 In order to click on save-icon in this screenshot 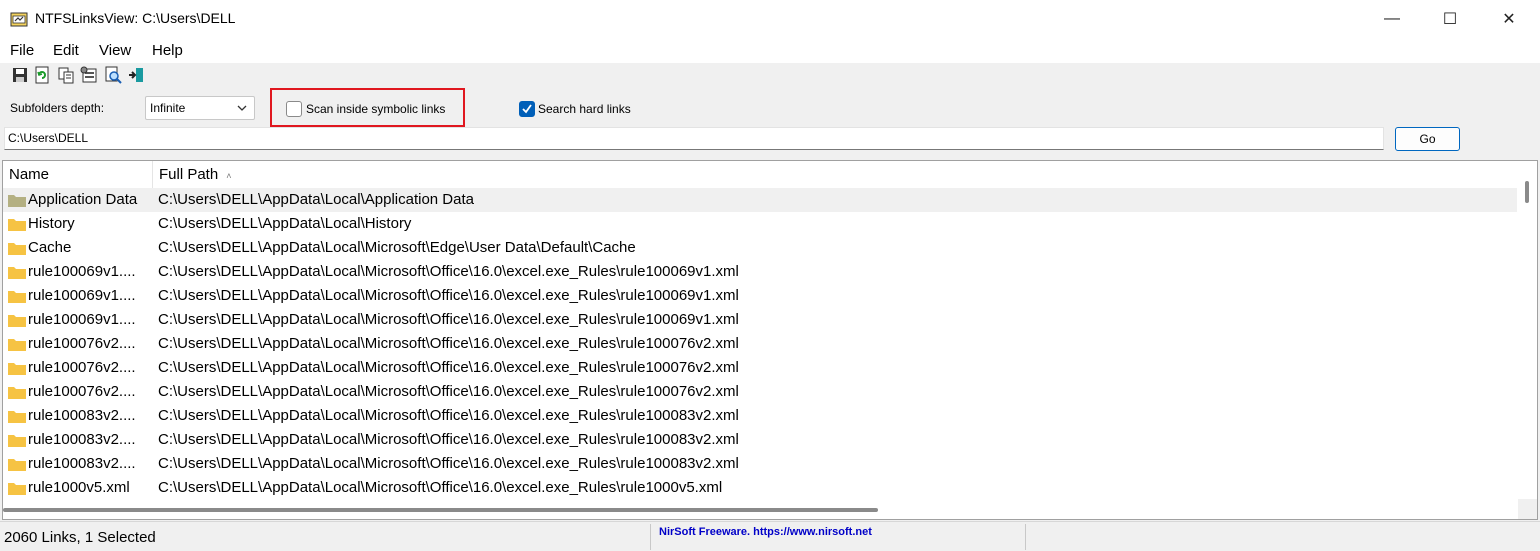, I will do `click(20, 75)`.